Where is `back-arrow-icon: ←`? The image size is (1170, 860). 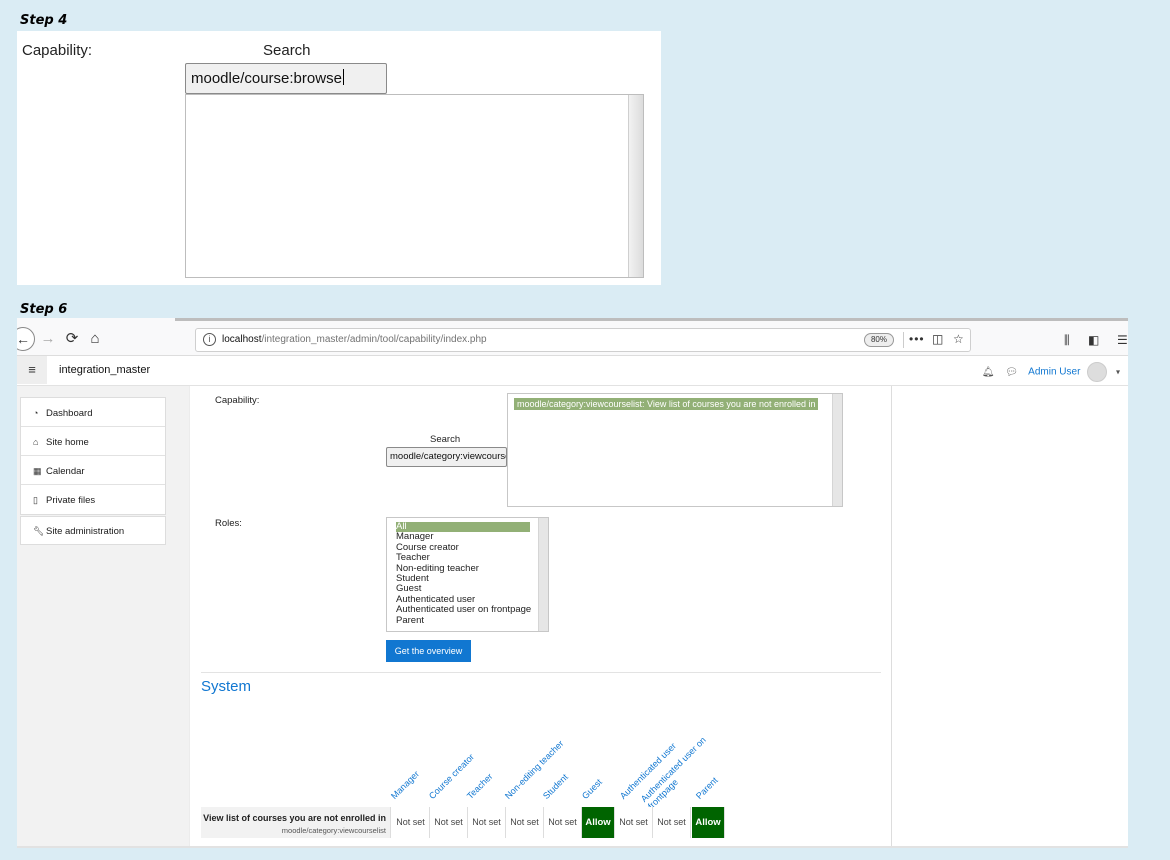 back-arrow-icon: ← is located at coordinates (26, 339).